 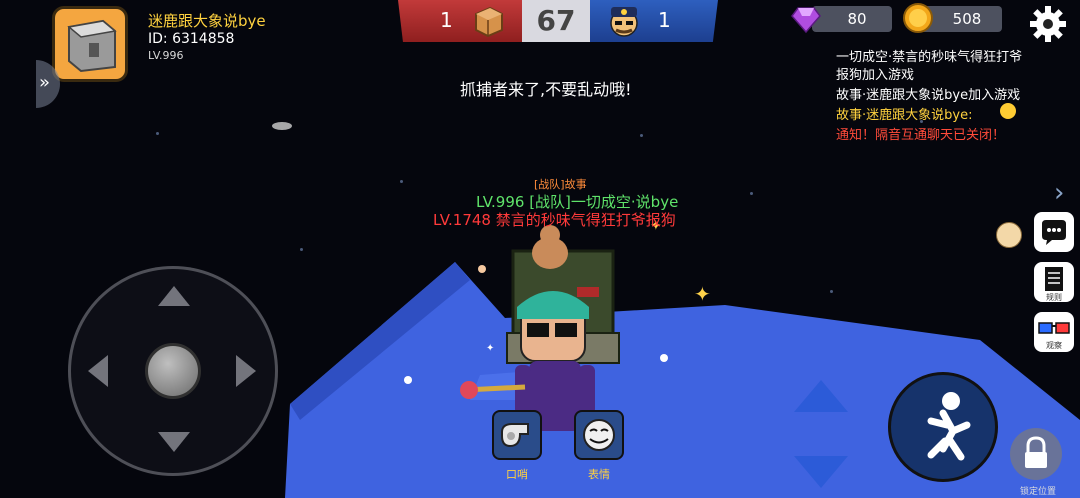 I want to click on coin-amount: 508, so click(x=967, y=19).